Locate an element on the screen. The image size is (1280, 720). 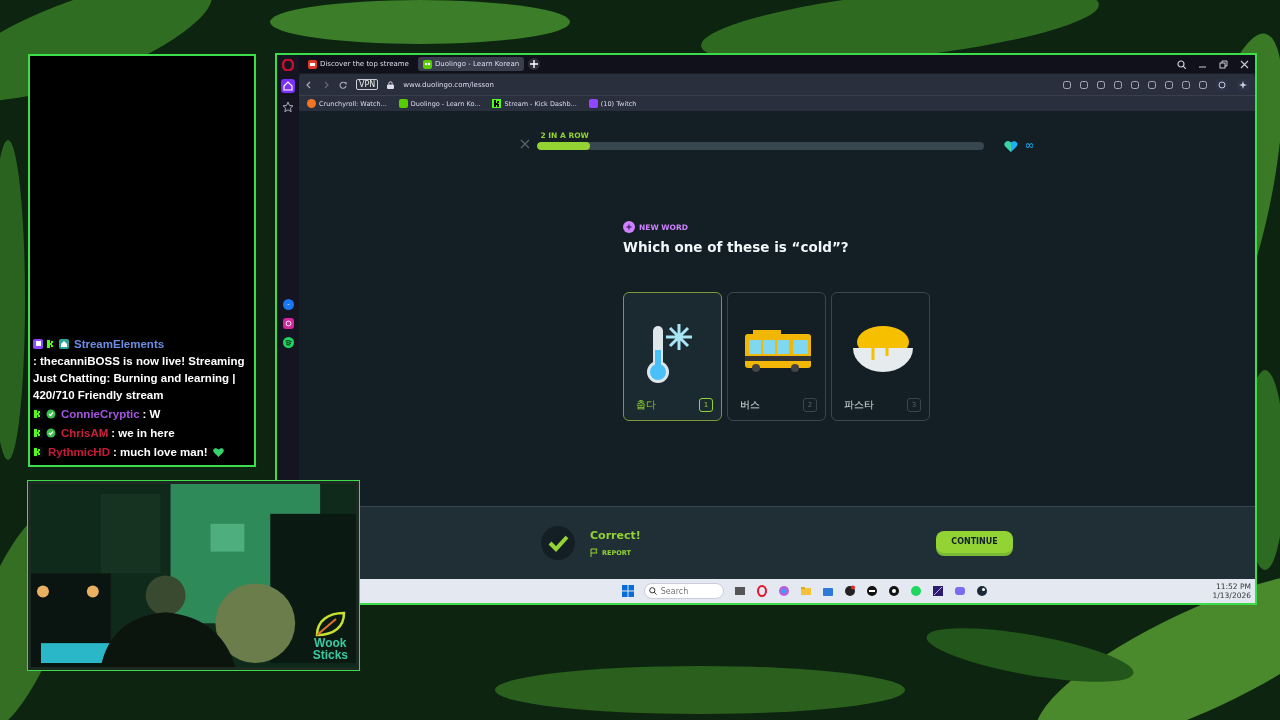
chat-username: StreamElements is located at coordinates (119, 344).